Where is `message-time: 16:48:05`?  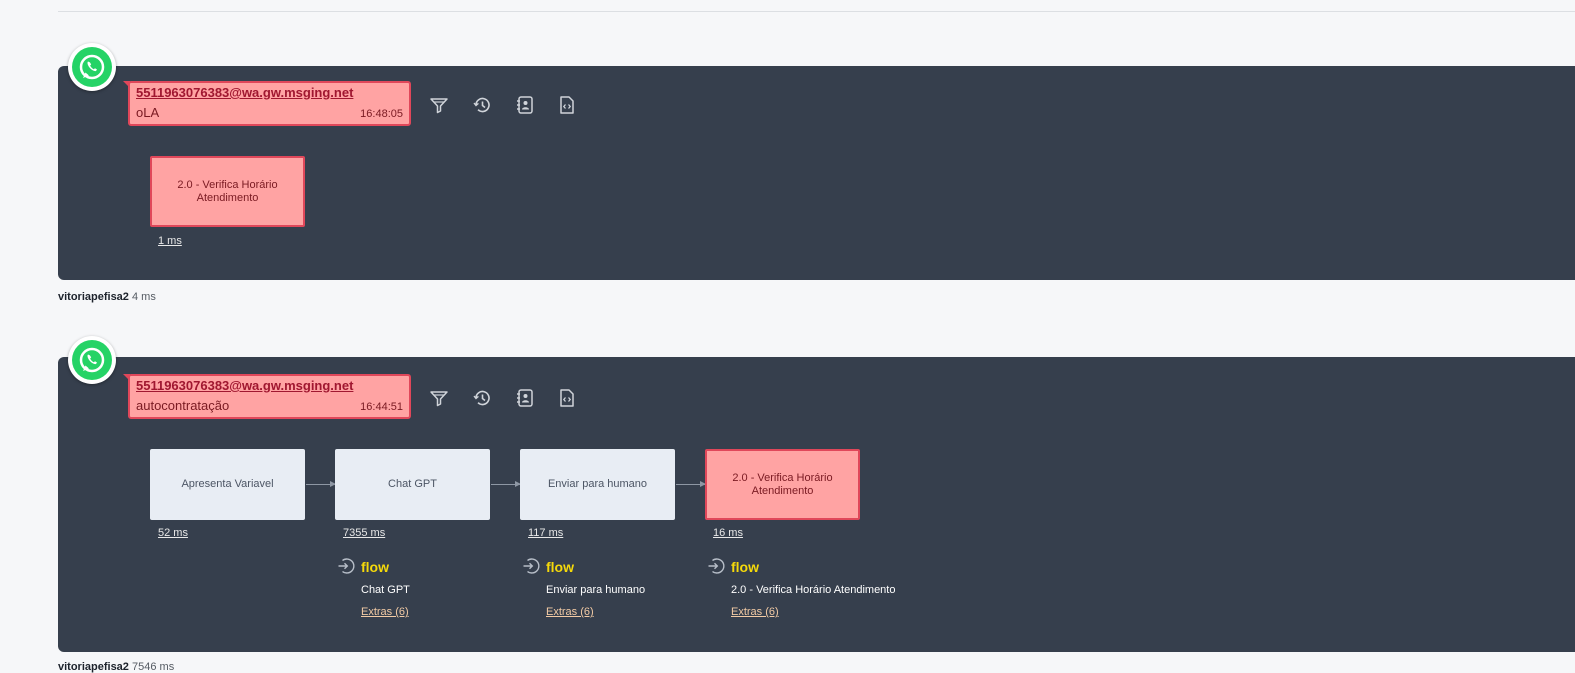
message-time: 16:48:05 is located at coordinates (381, 114).